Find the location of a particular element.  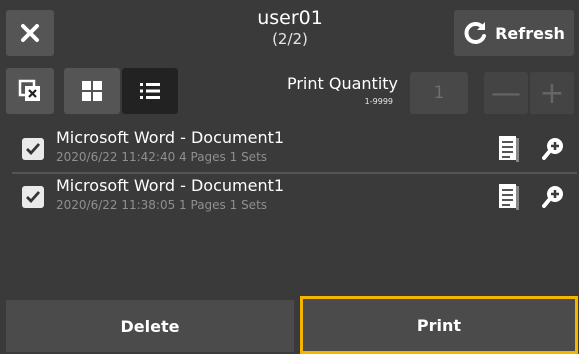

minus-icon: — is located at coordinates (506, 93).